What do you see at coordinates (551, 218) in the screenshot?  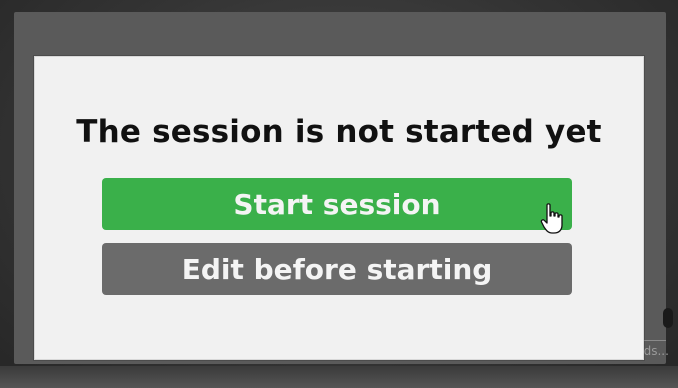 I see `hand-pointer-icon` at bounding box center [551, 218].